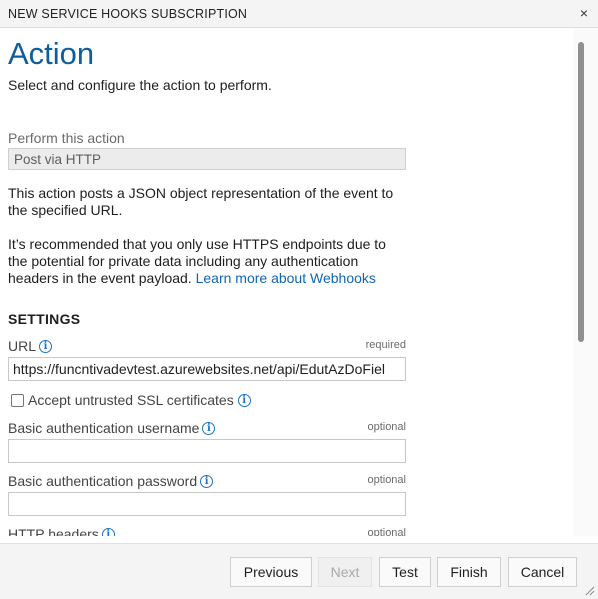 This screenshot has width=598, height=599. What do you see at coordinates (207, 159) in the screenshot?
I see `action-field: Post via HTTP` at bounding box center [207, 159].